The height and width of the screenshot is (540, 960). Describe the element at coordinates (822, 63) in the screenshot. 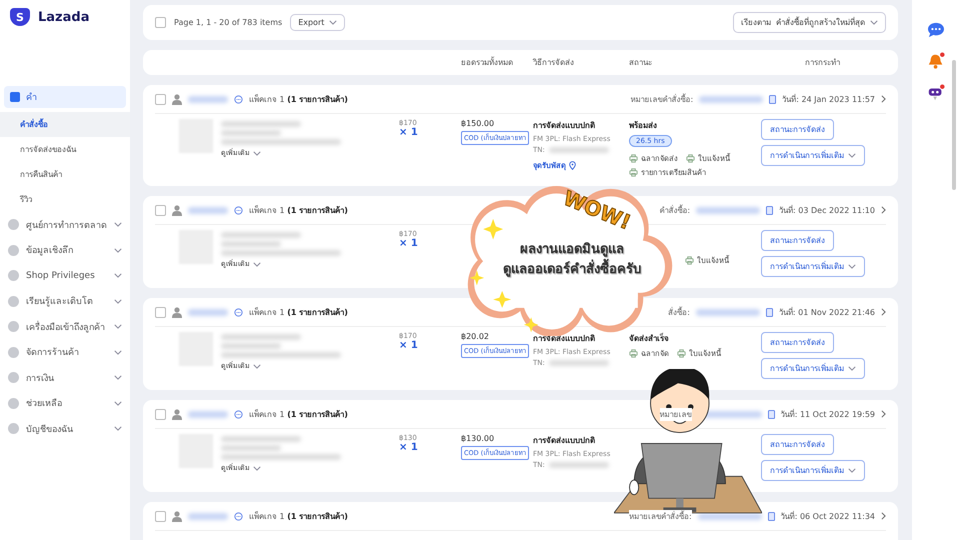

I see `column-header: การกระทำ` at that location.